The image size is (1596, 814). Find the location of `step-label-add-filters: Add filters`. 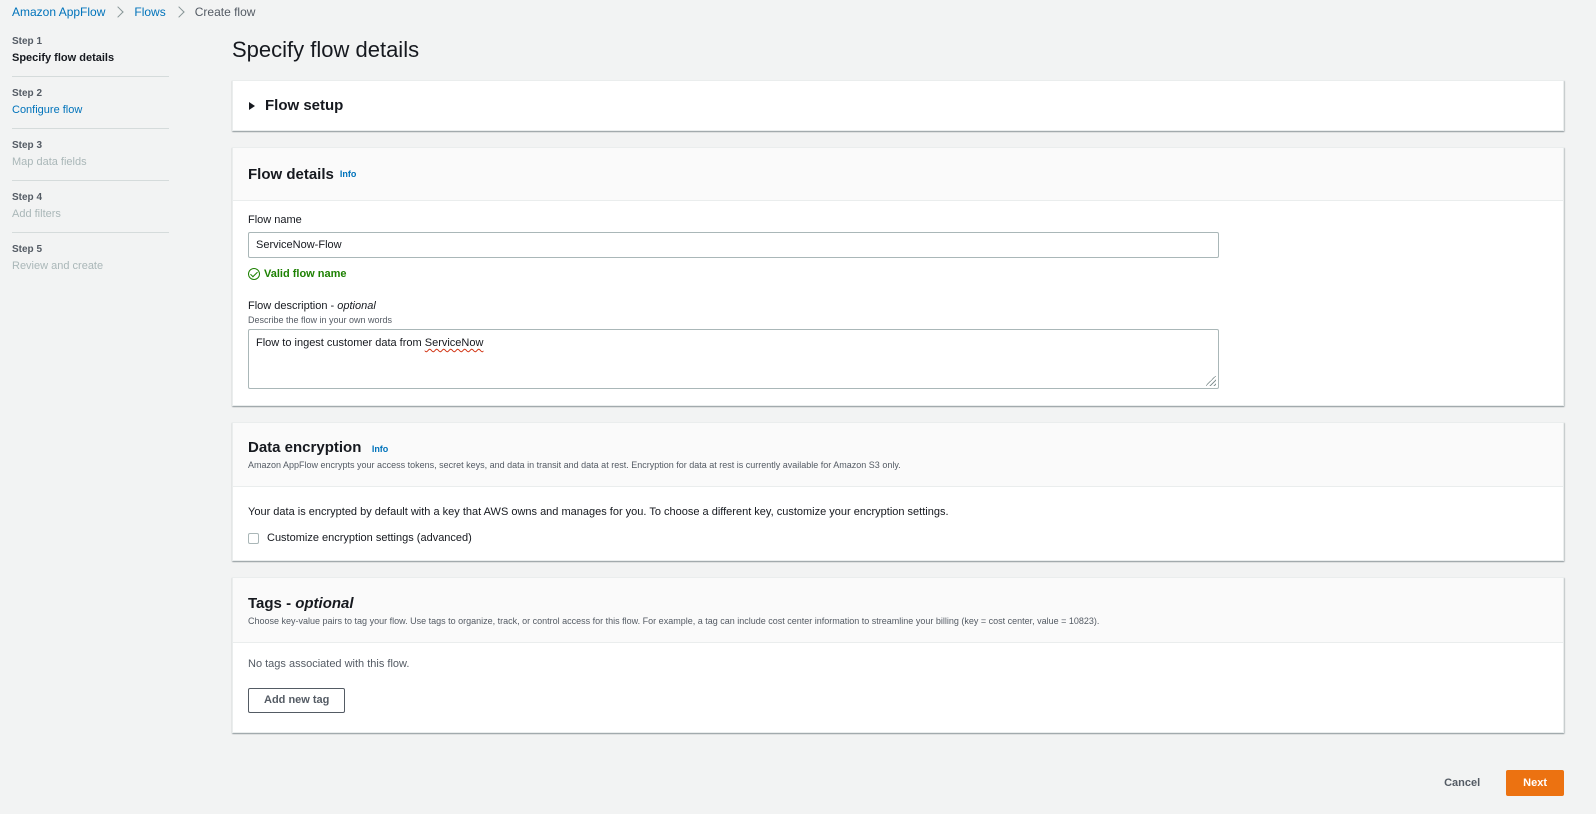

step-label-add-filters: Add filters is located at coordinates (36, 214).